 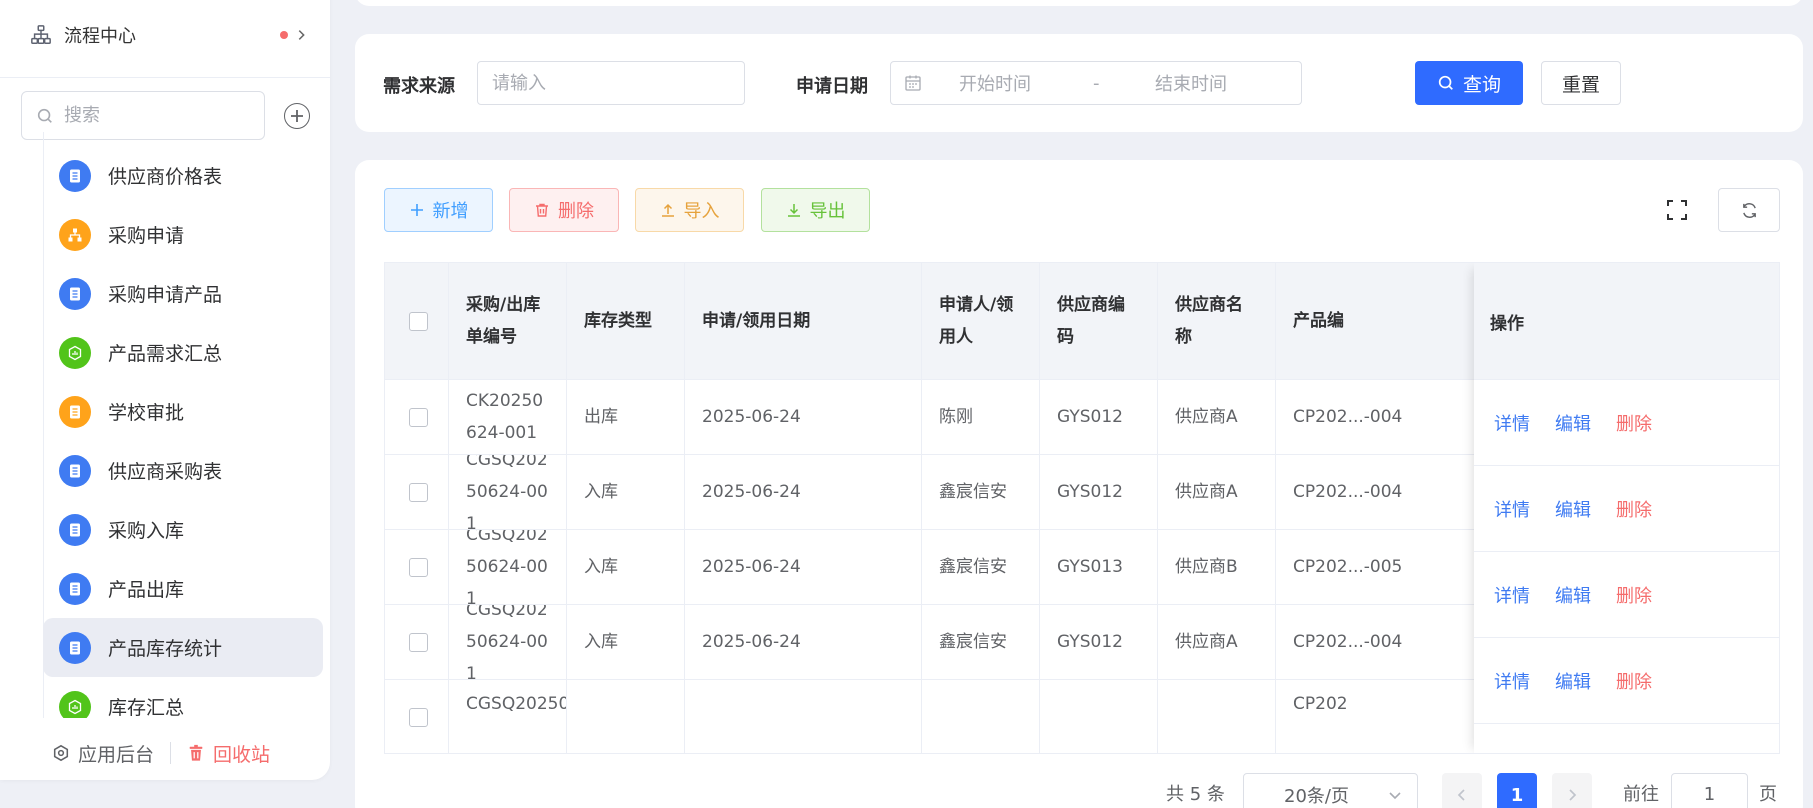 What do you see at coordinates (913, 83) in the screenshot?
I see `calendar-icon` at bounding box center [913, 83].